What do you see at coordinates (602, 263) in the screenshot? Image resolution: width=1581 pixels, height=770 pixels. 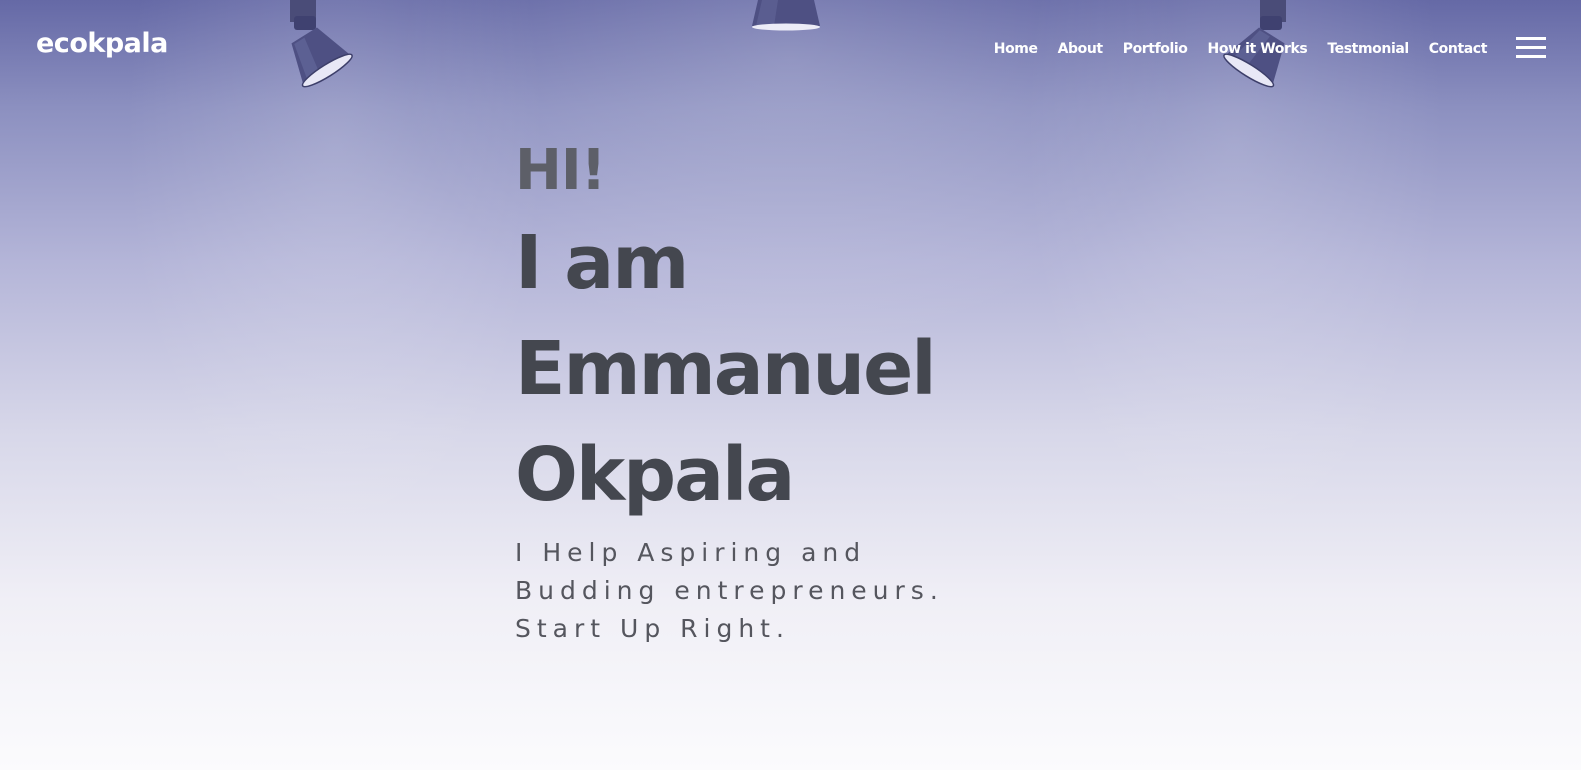 I see `hero-title-line-1: I am` at bounding box center [602, 263].